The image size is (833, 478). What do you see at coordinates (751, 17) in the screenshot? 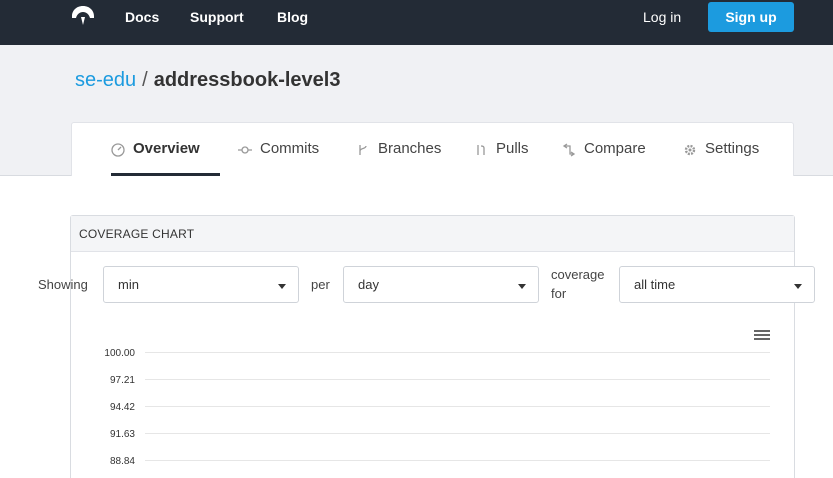
I see `signup-button: Sign up` at bounding box center [751, 17].